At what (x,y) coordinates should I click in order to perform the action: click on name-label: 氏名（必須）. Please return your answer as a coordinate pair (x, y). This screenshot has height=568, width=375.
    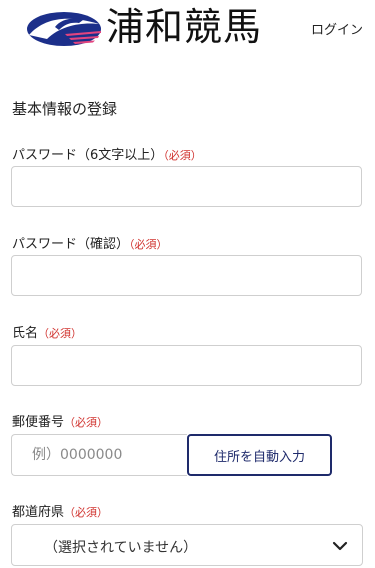
    Looking at the image, I should click on (47, 331).